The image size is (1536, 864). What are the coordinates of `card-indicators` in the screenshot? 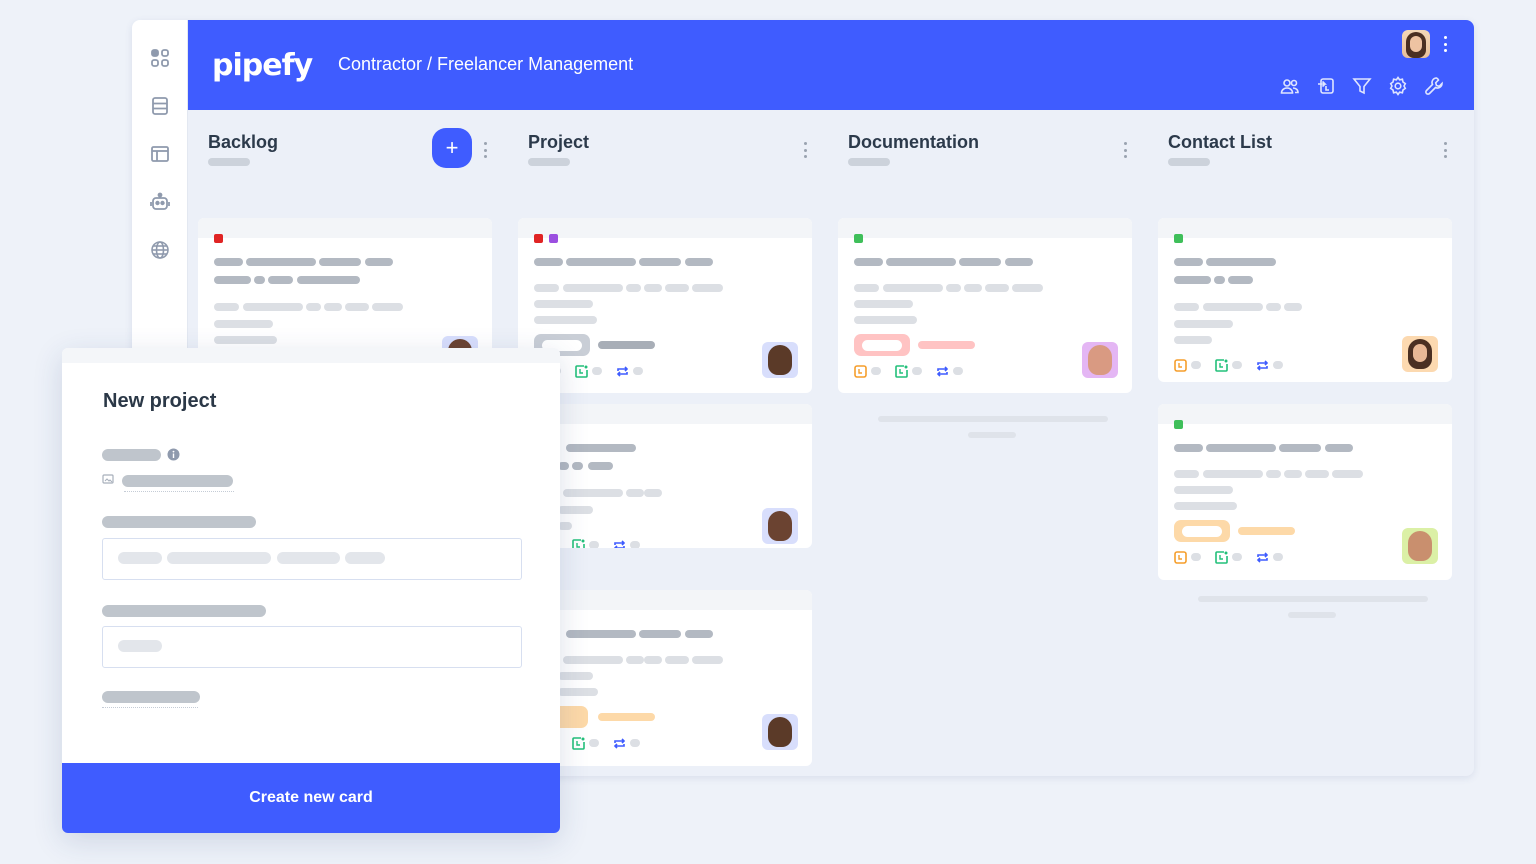 It's located at (915, 371).